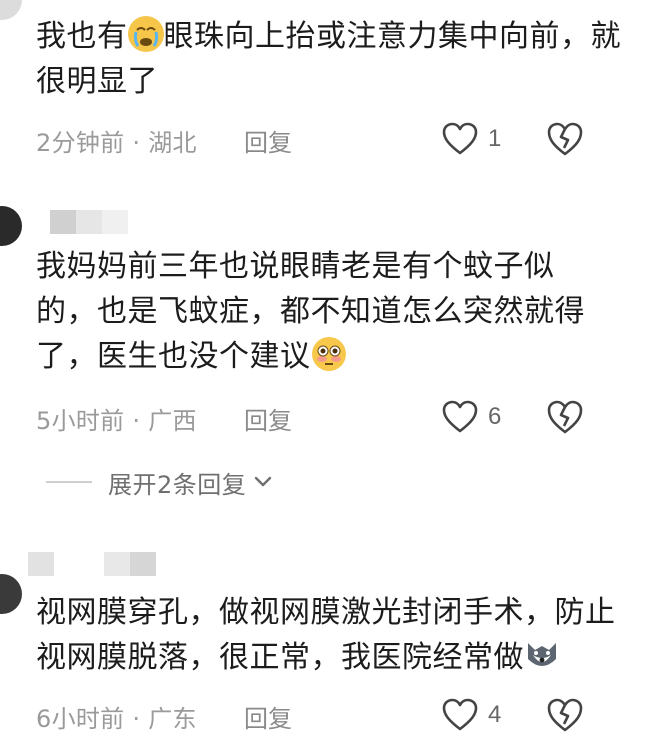 The image size is (660, 742). I want to click on like-button: 4, so click(471, 715).